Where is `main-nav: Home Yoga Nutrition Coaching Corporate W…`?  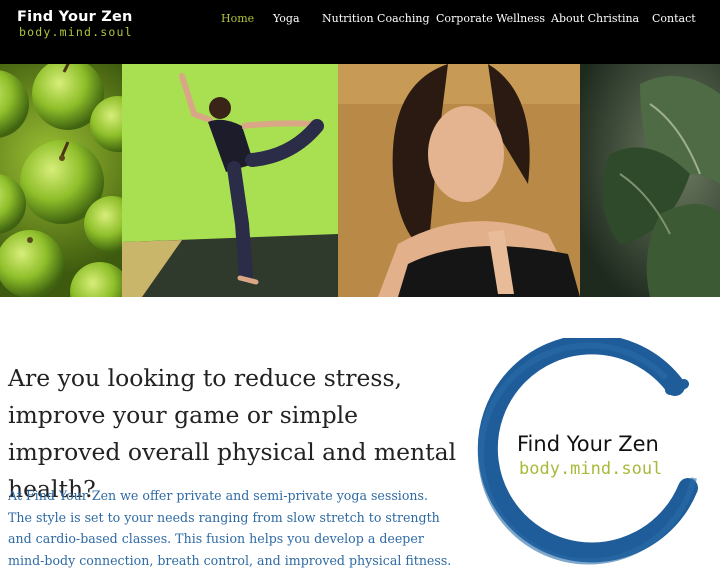 main-nav: Home Yoga Nutrition Coaching Corporate W… is located at coordinates (461, 20).